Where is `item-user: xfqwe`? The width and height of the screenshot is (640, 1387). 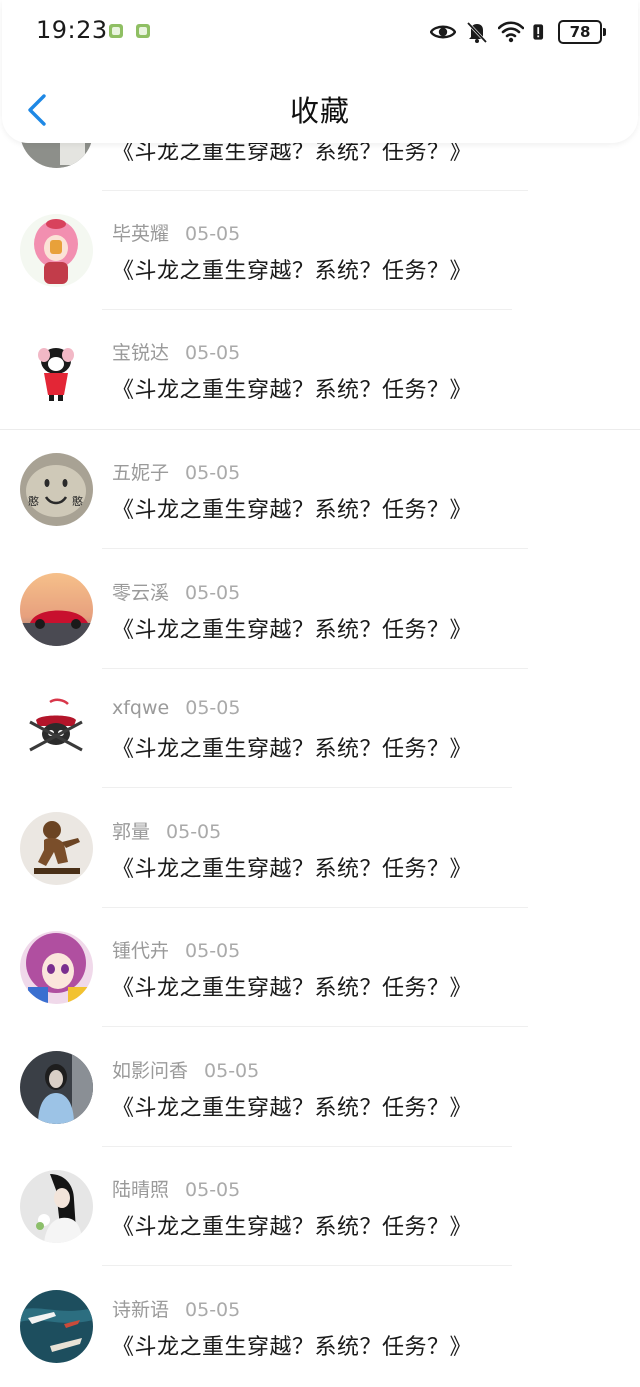 item-user: xfqwe is located at coordinates (141, 708).